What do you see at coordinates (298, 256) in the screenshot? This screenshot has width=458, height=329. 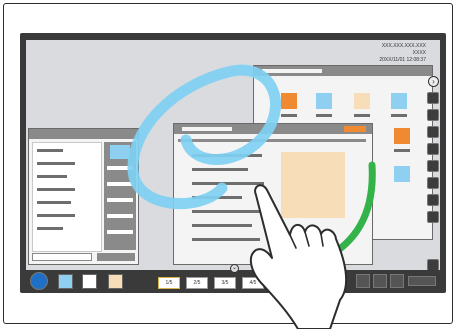 I see `hand-pointer-icon` at bounding box center [298, 256].